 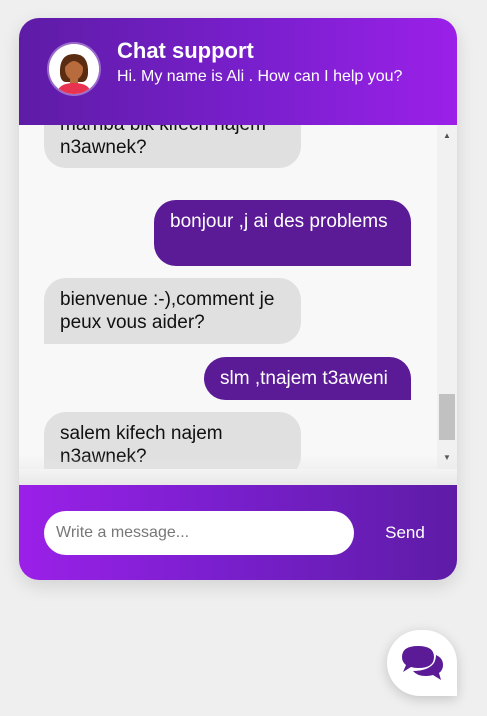 I want to click on scrollbar-thumb, so click(x=447, y=417).